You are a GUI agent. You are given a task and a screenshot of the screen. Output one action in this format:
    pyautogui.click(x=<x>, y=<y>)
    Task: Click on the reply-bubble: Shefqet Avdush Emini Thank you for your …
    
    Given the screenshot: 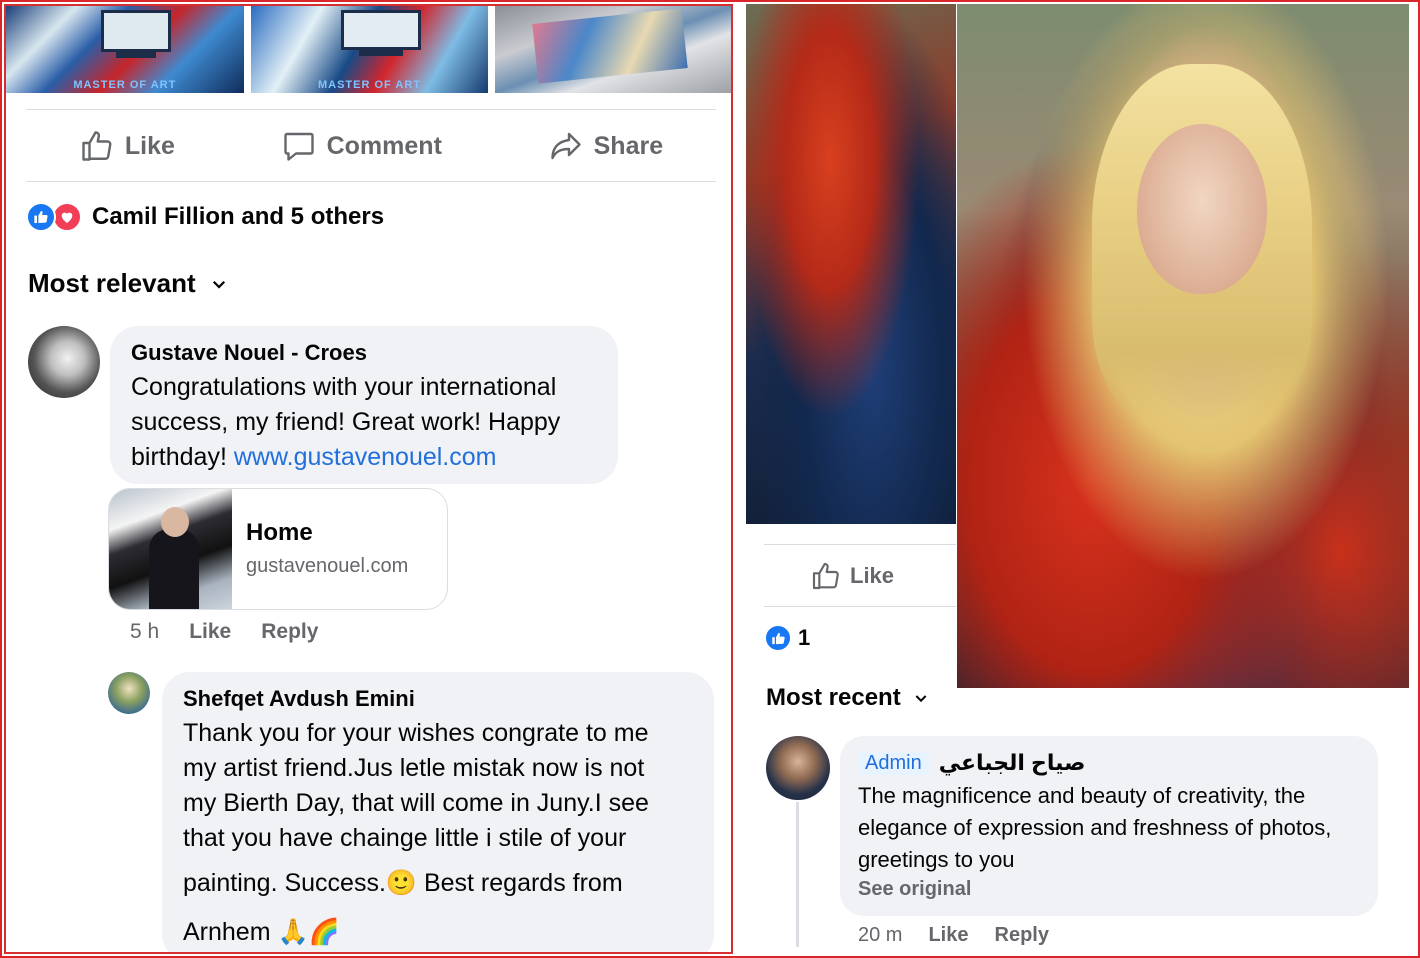 What is the action you would take?
    pyautogui.click(x=438, y=812)
    